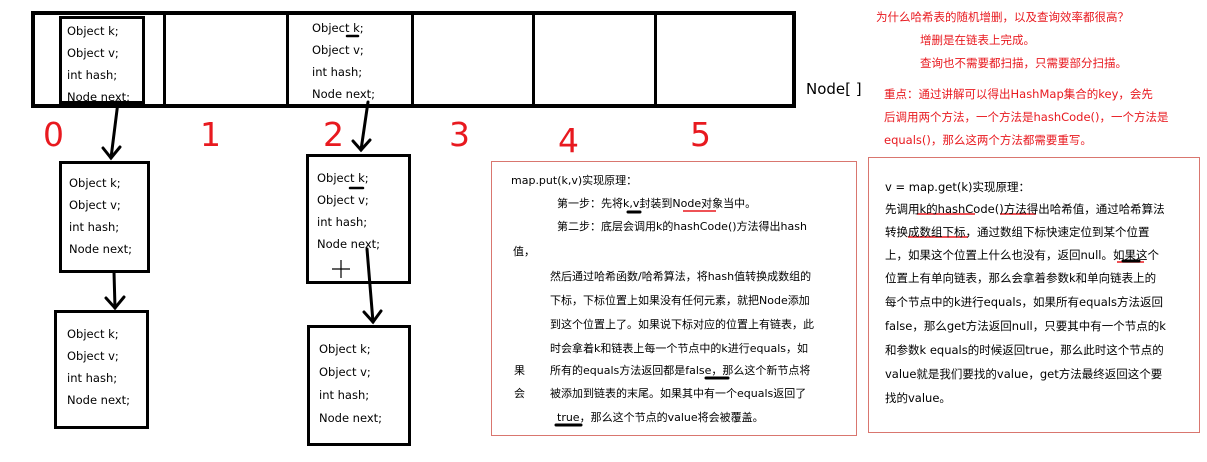 The height and width of the screenshot is (462, 1207). Describe the element at coordinates (682, 324) in the screenshot. I see `put-line: 到这个位置上了。如果说下标对应的位置上有链表，此` at that location.